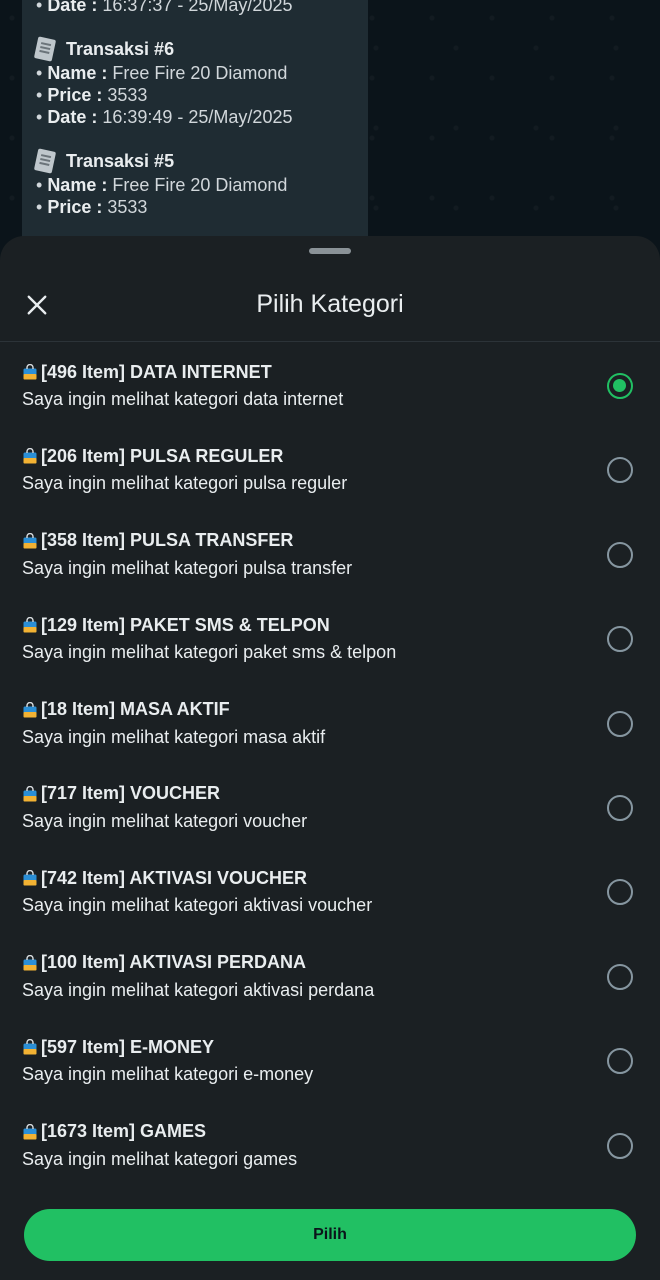 This screenshot has height=1280, width=660. I want to click on category-title: [597 Item] E-MONEY, so click(118, 1047).